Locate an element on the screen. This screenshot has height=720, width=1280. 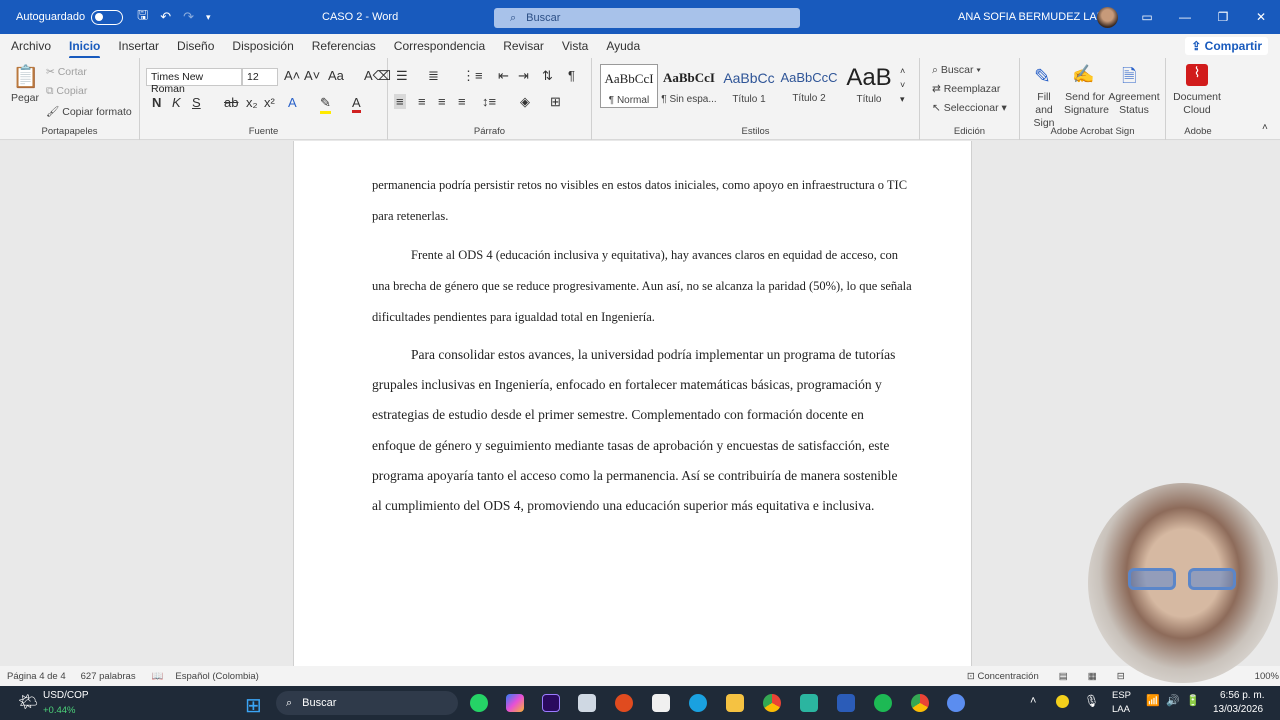
share-button: ⇪ Compartir is located at coordinates (1226, 46).